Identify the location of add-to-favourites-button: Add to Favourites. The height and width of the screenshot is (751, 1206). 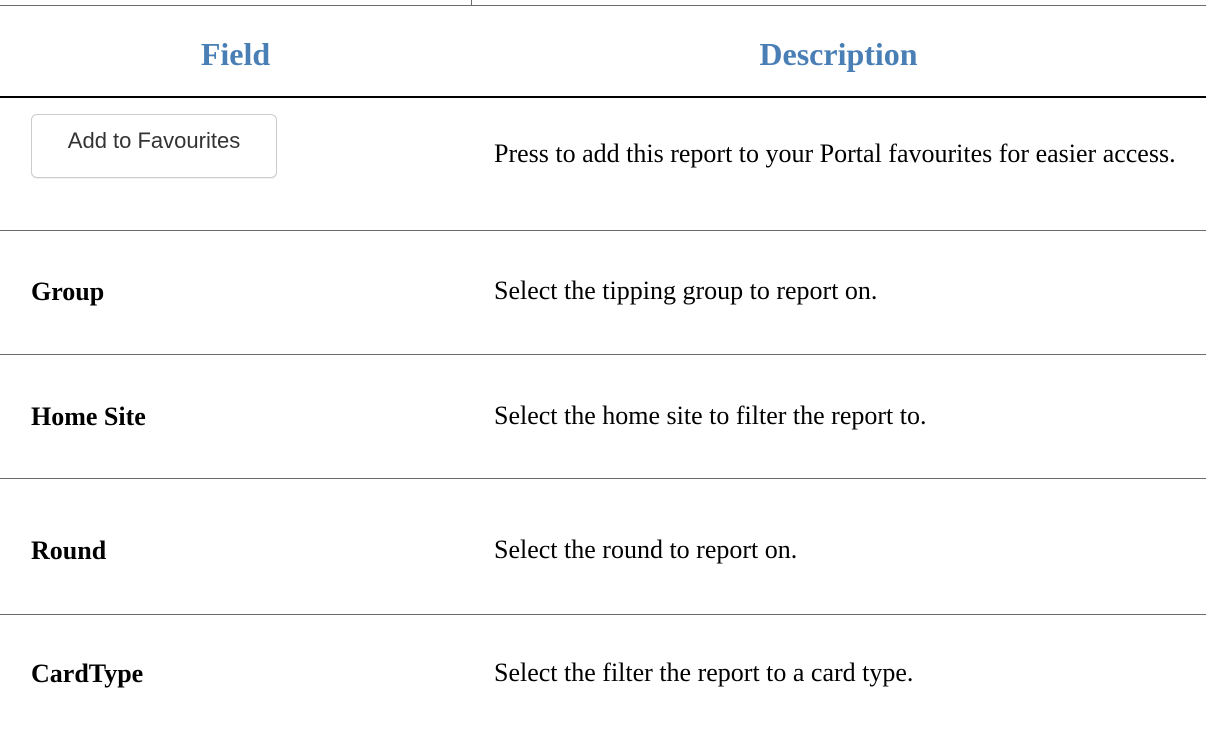
(154, 146).